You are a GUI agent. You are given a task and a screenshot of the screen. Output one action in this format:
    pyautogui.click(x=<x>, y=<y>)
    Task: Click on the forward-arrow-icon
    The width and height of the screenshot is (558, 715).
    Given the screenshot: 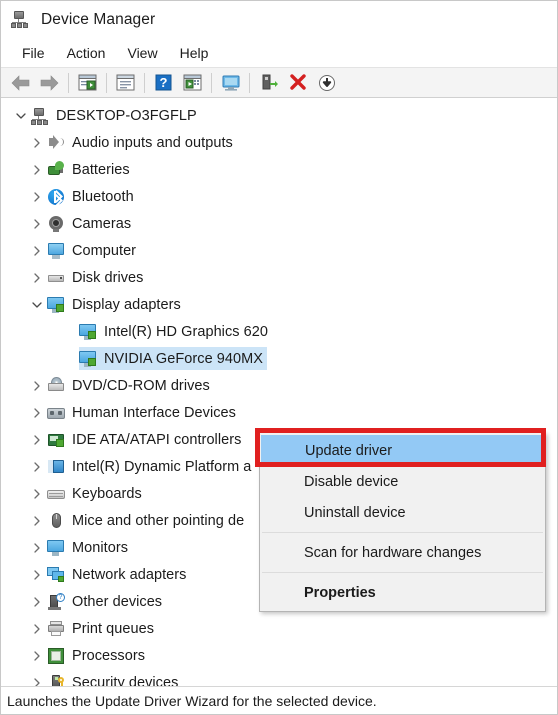 What is the action you would take?
    pyautogui.click(x=49, y=82)
    